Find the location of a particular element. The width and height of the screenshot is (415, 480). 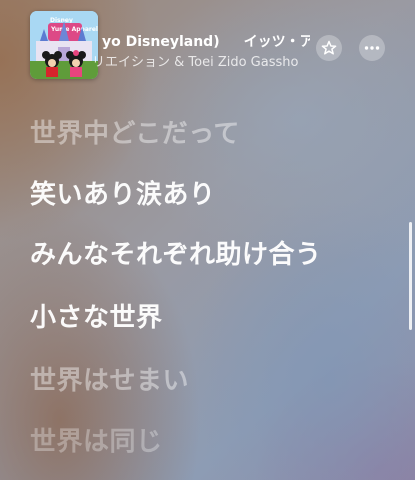

lyric-line: 小さな世界 is located at coordinates (96, 315).